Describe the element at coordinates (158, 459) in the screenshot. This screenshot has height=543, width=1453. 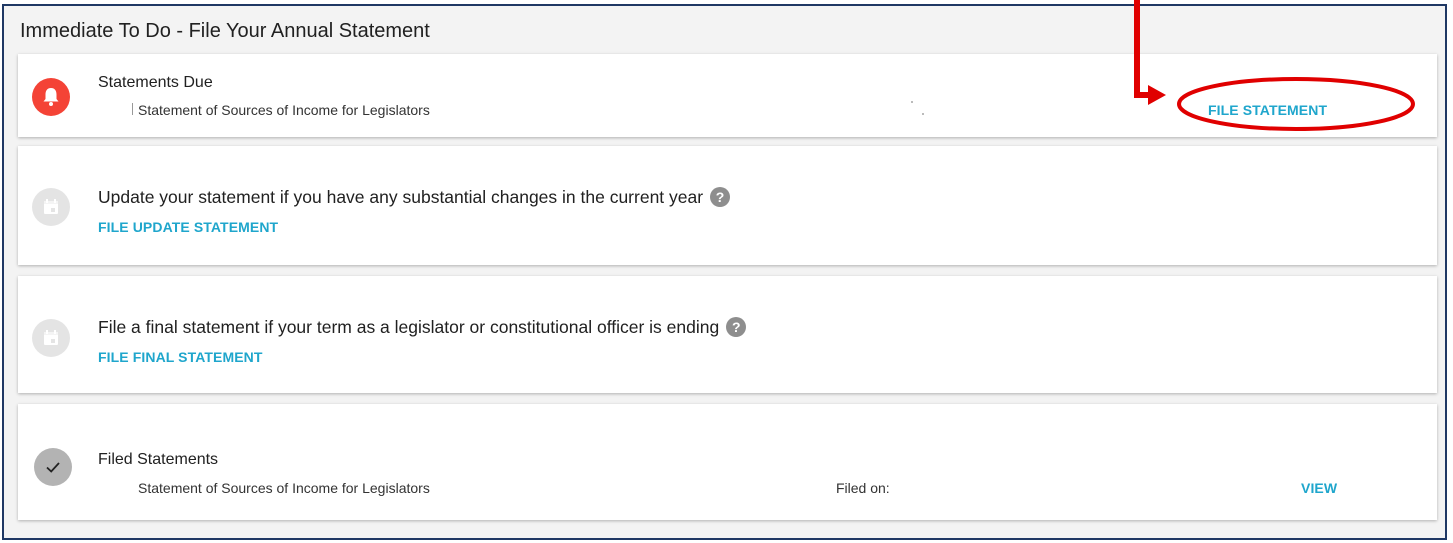
I see `filed-statements-title: Filed Statements` at that location.